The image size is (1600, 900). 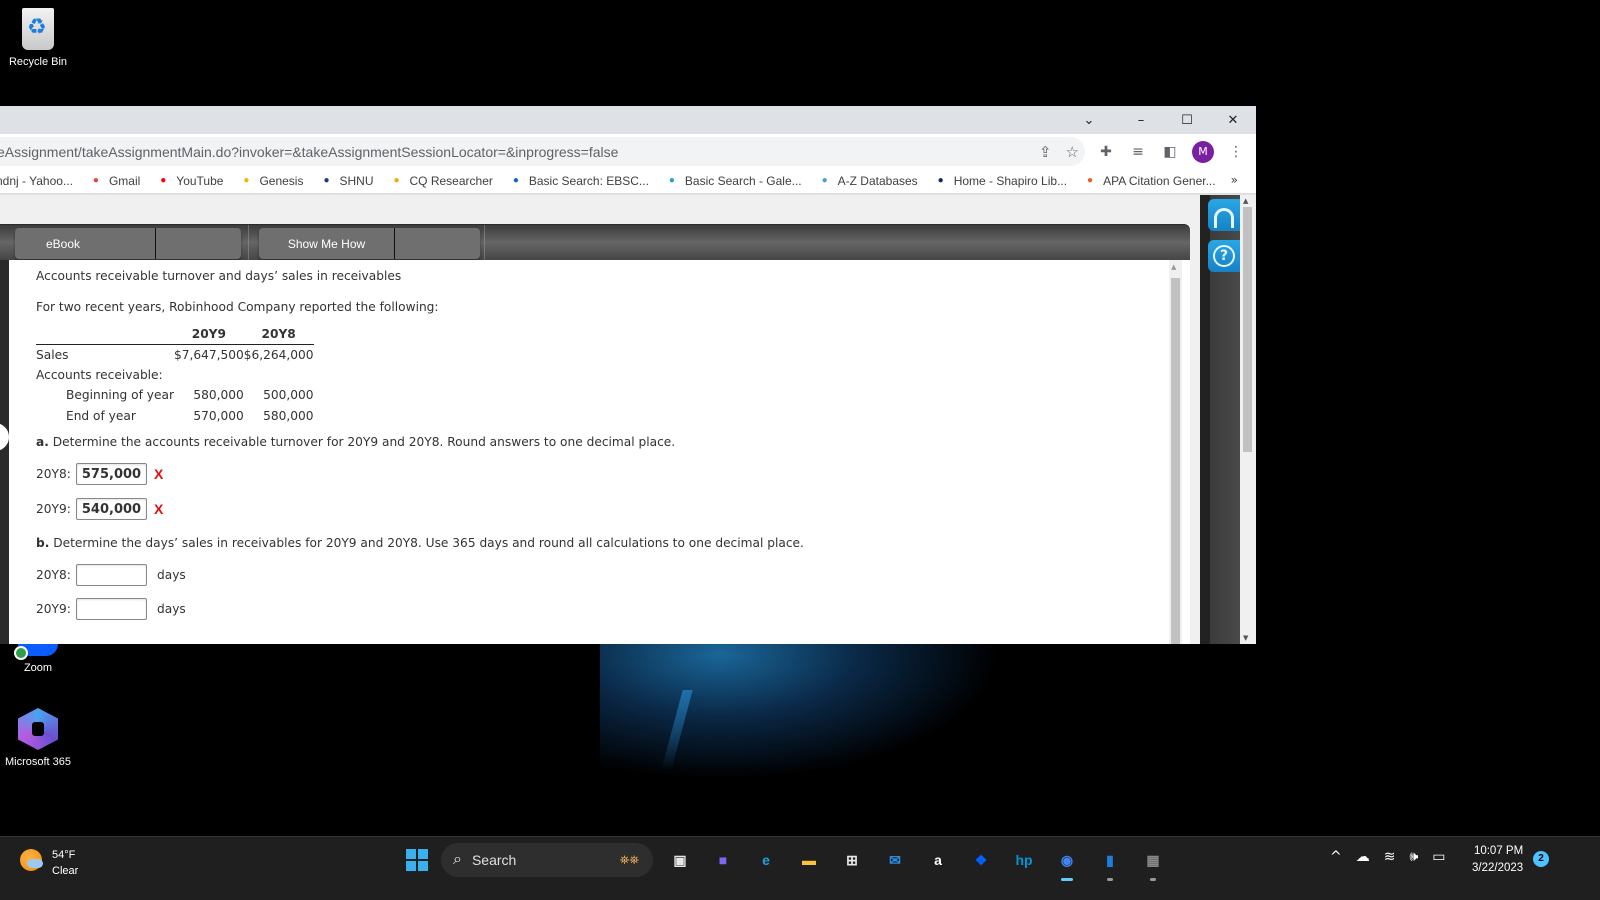 I want to click on system-tray: ^ ☁ ≋ 🕪 ▭, so click(x=1388, y=857).